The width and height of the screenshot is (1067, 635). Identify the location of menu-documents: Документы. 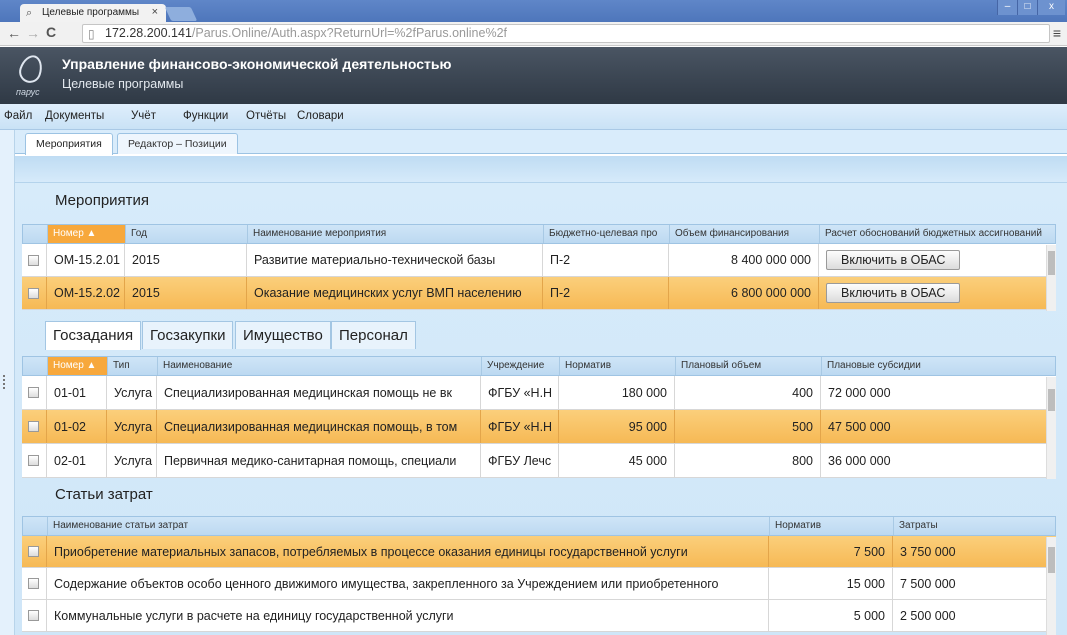
(74, 116).